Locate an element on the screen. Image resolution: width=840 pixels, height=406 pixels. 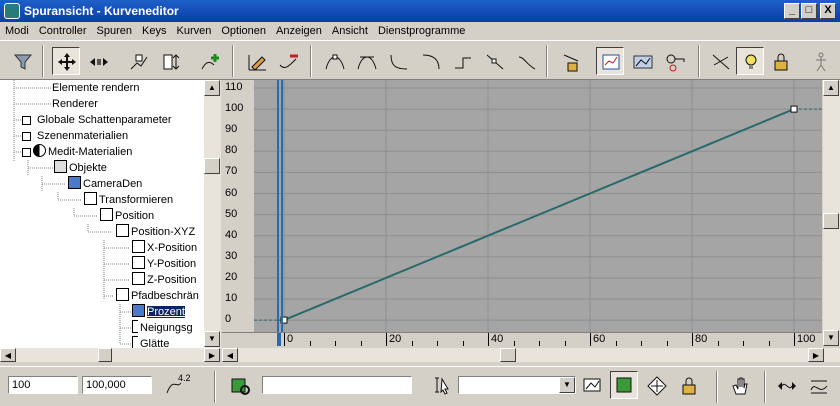
zoom-value-display: 4.2 is located at coordinates (179, 386).